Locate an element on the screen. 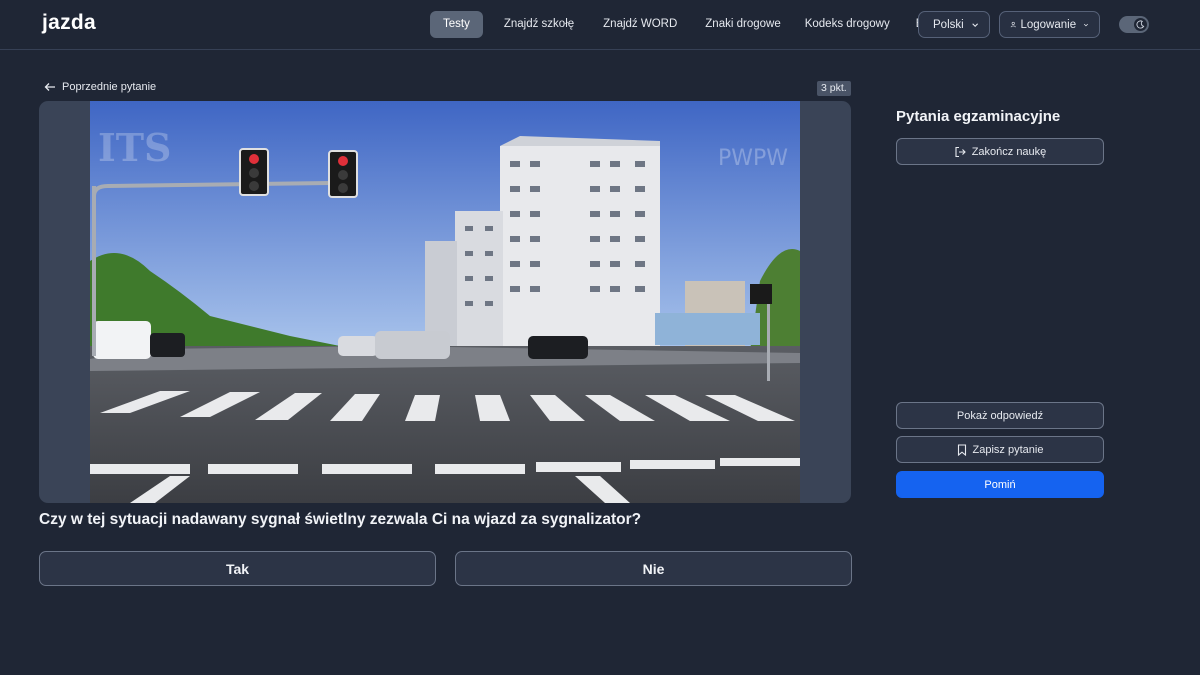  user-icon is located at coordinates (1013, 24).